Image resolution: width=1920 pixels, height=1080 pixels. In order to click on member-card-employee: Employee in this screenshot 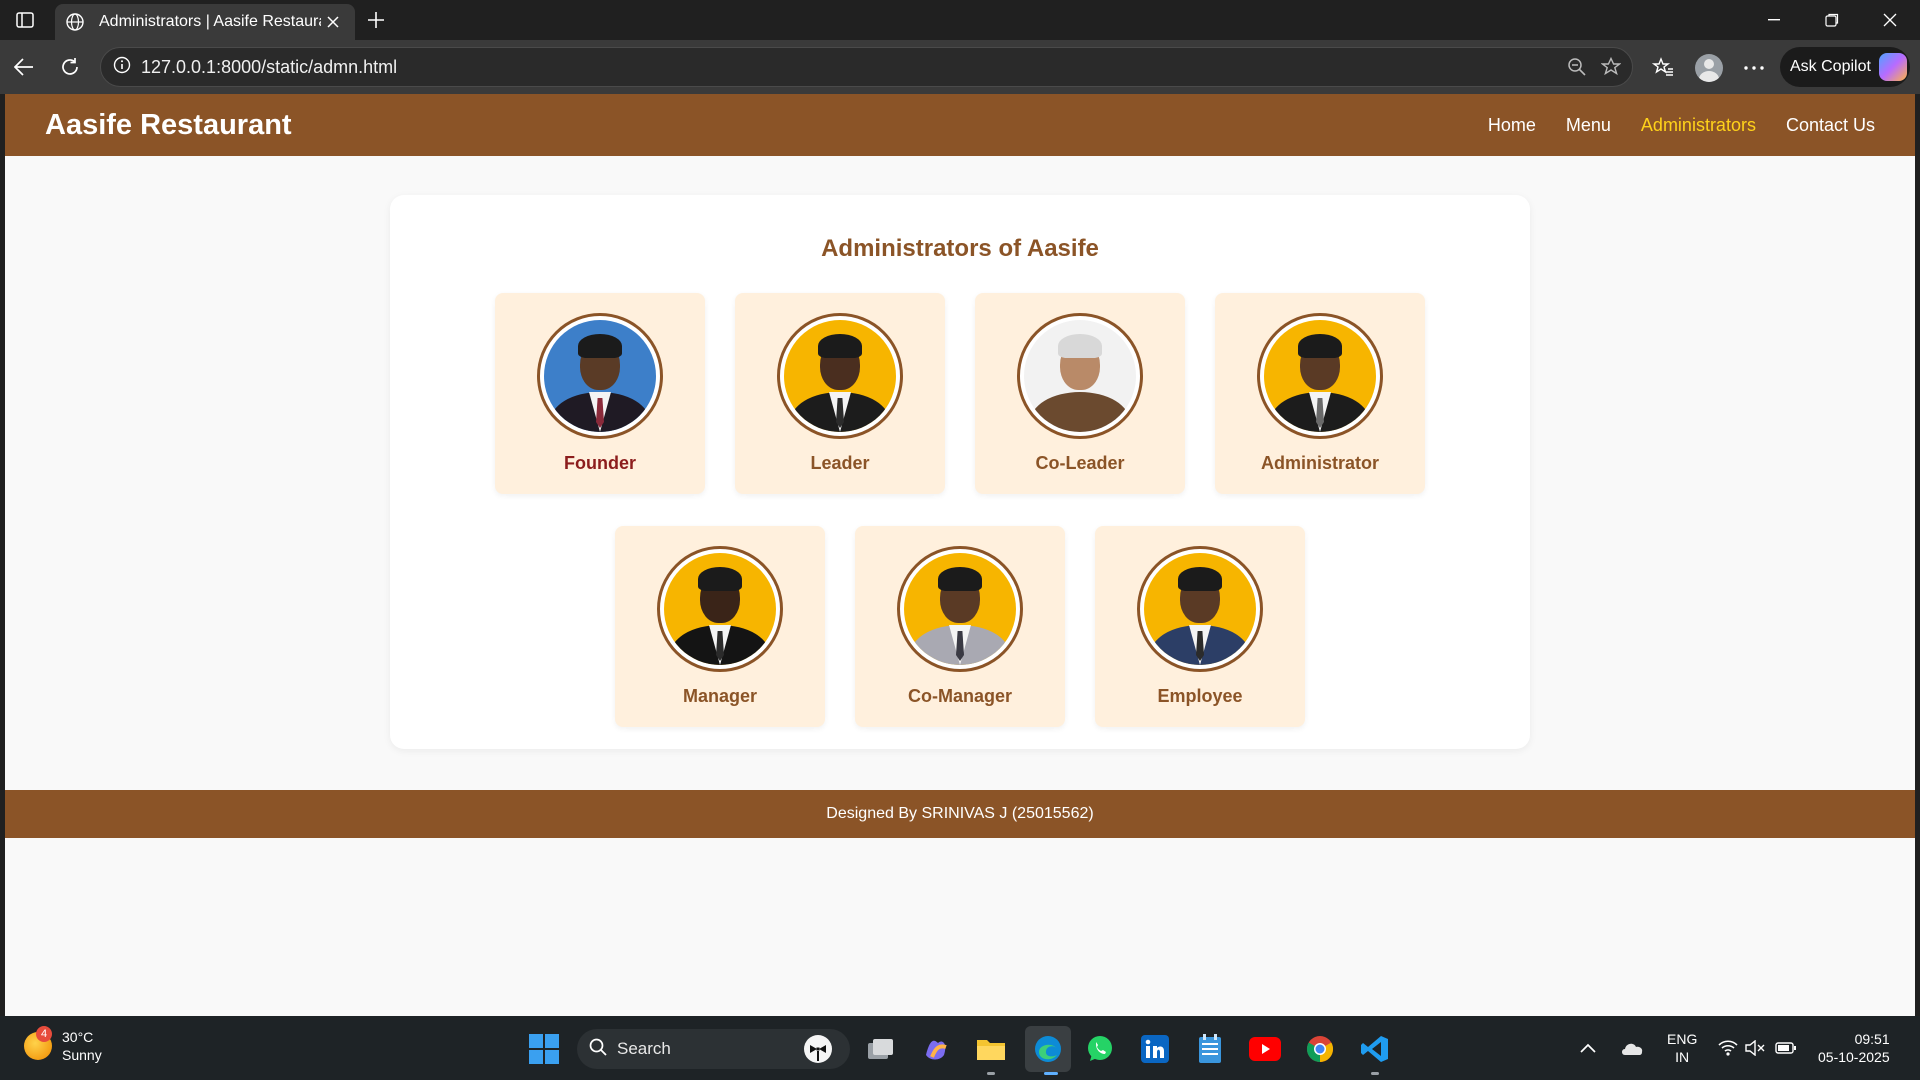, I will do `click(1200, 626)`.